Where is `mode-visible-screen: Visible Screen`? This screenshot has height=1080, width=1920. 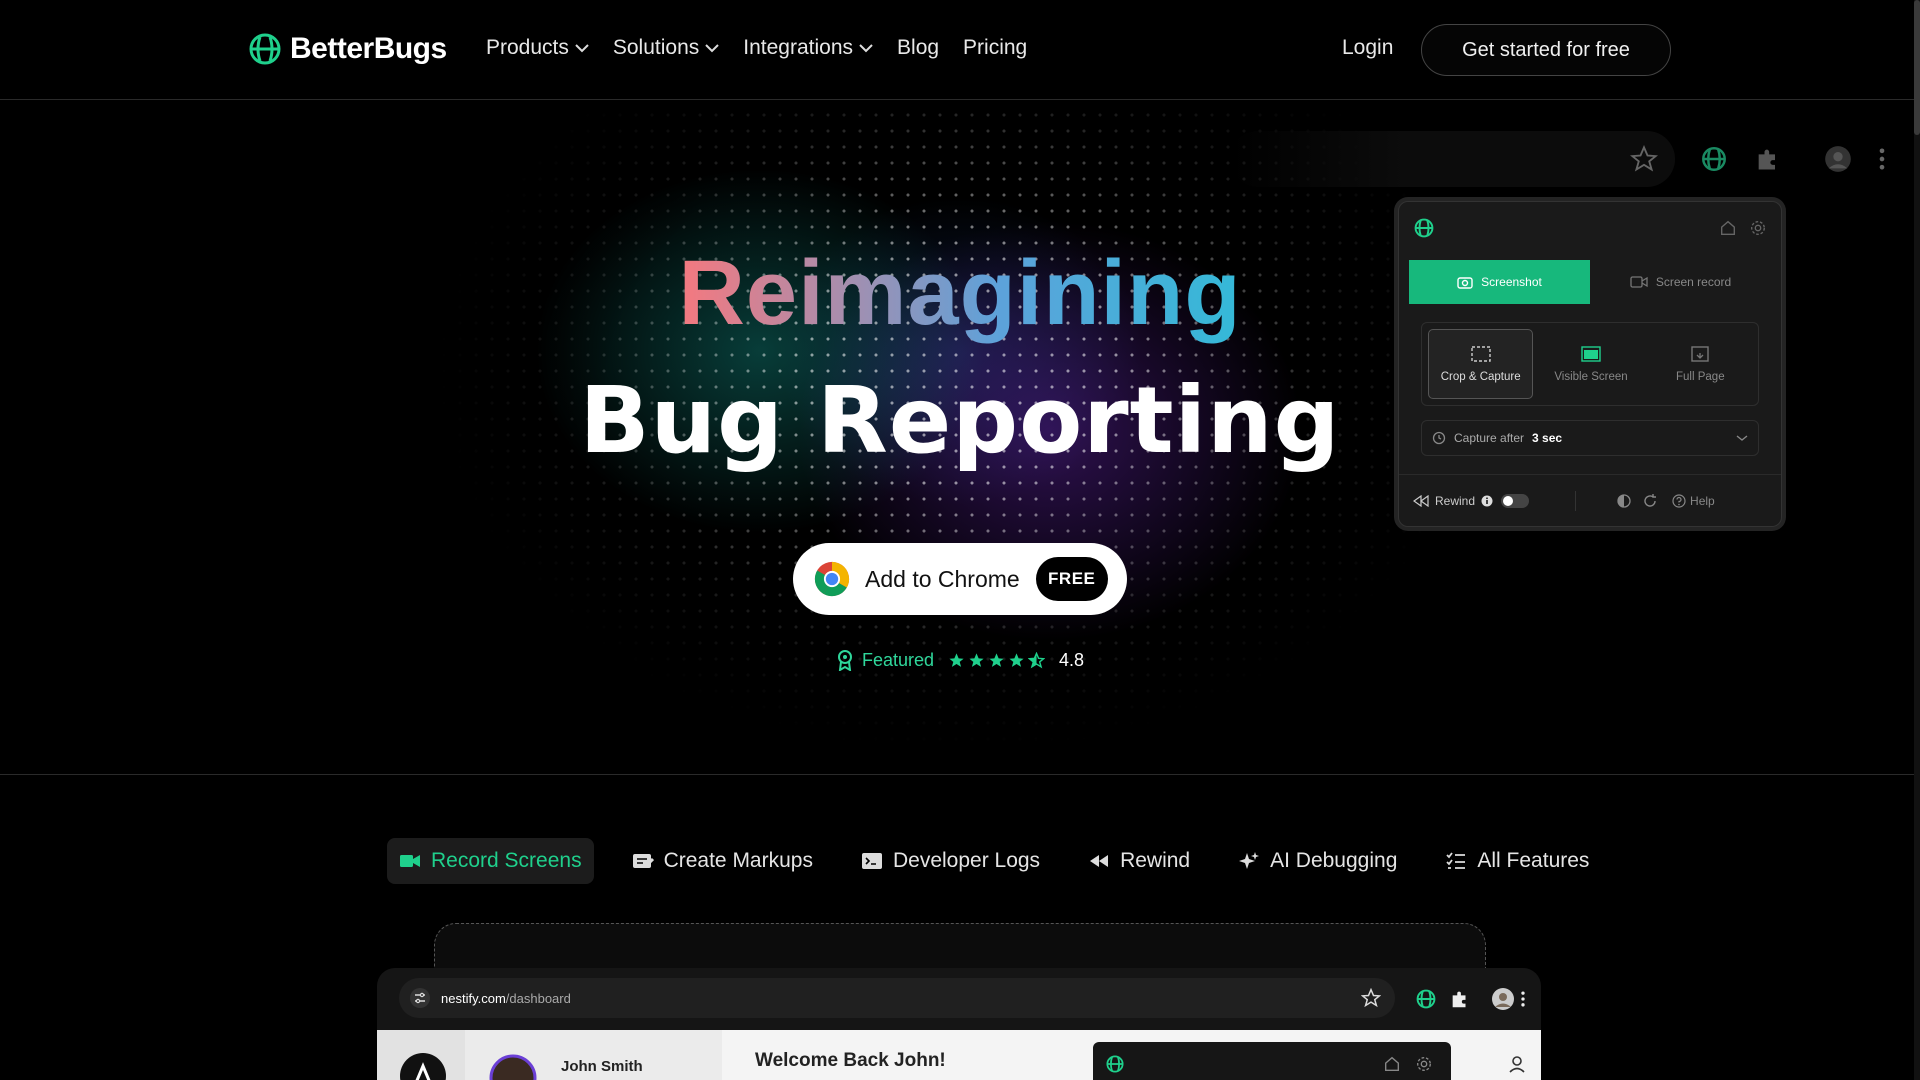
mode-visible-screen: Visible Screen is located at coordinates (1590, 364).